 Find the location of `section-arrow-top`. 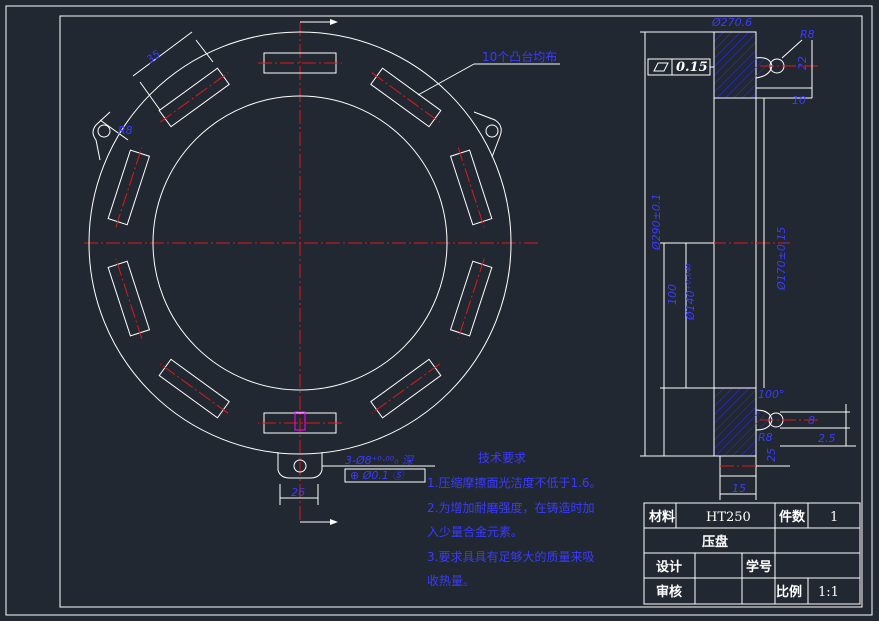

section-arrow-top is located at coordinates (319, 22).